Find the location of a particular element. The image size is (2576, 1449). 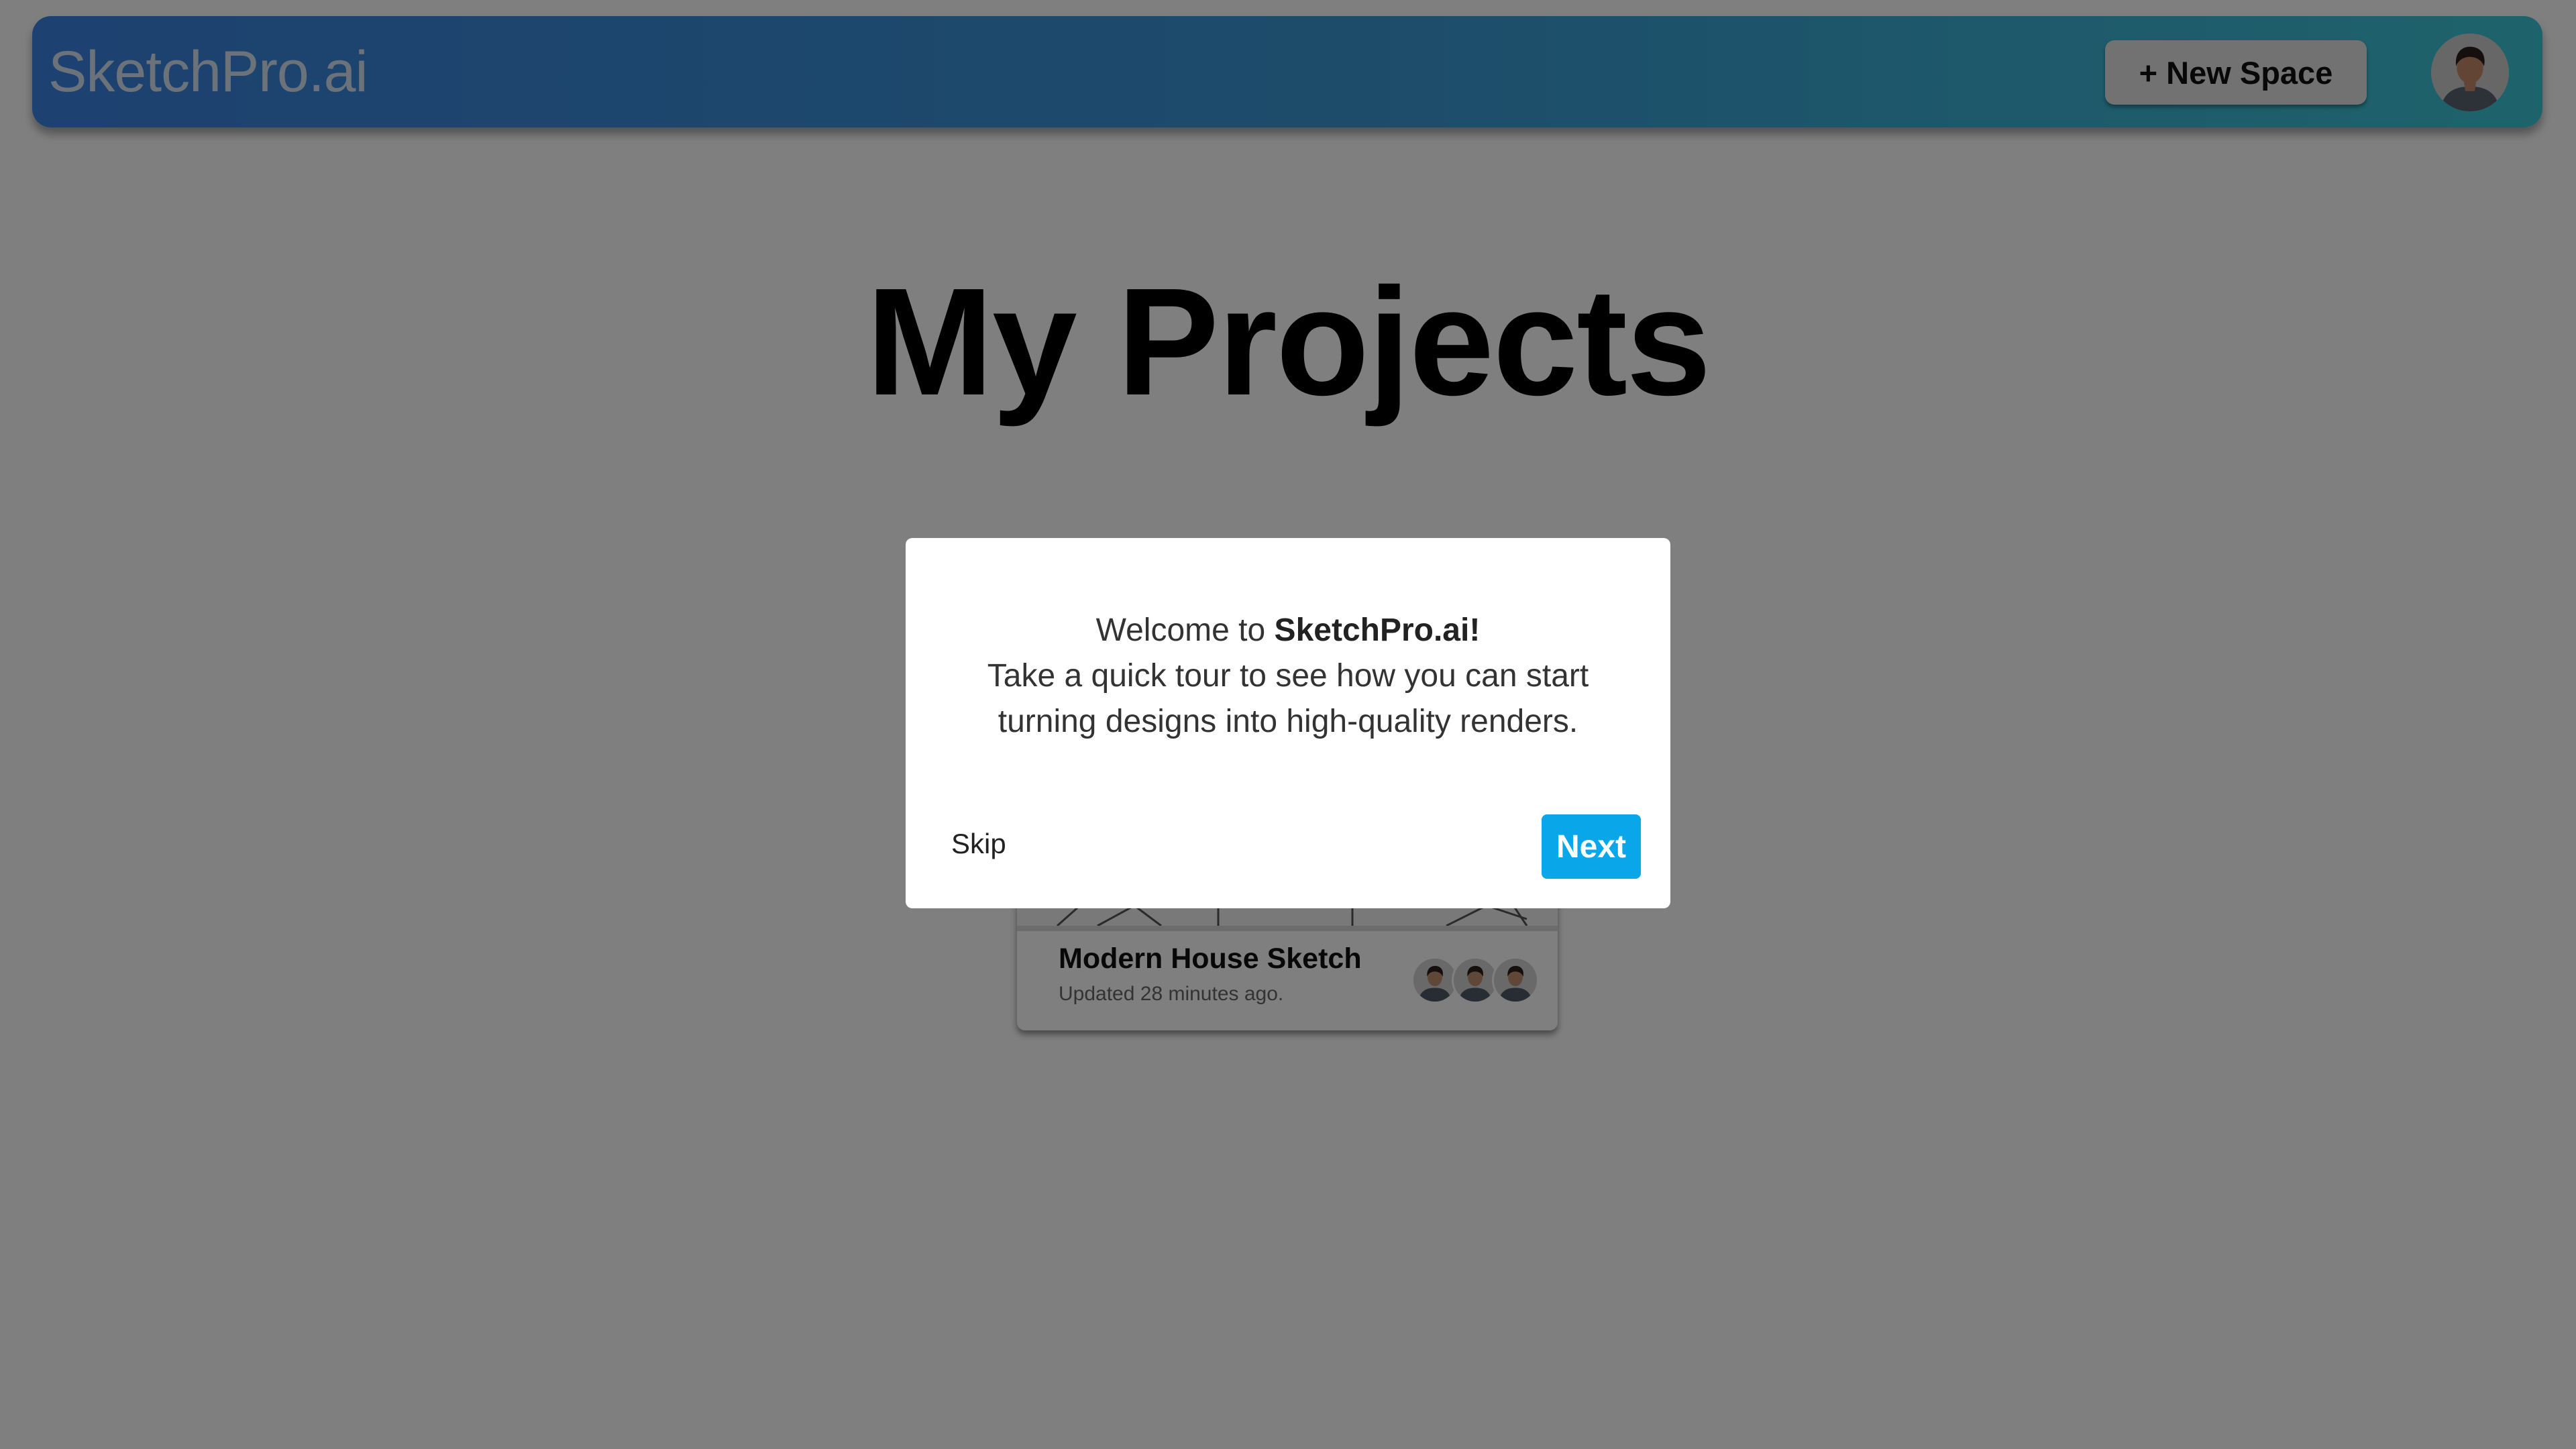

welcome-prefix: Welcome to is located at coordinates (1185, 630).